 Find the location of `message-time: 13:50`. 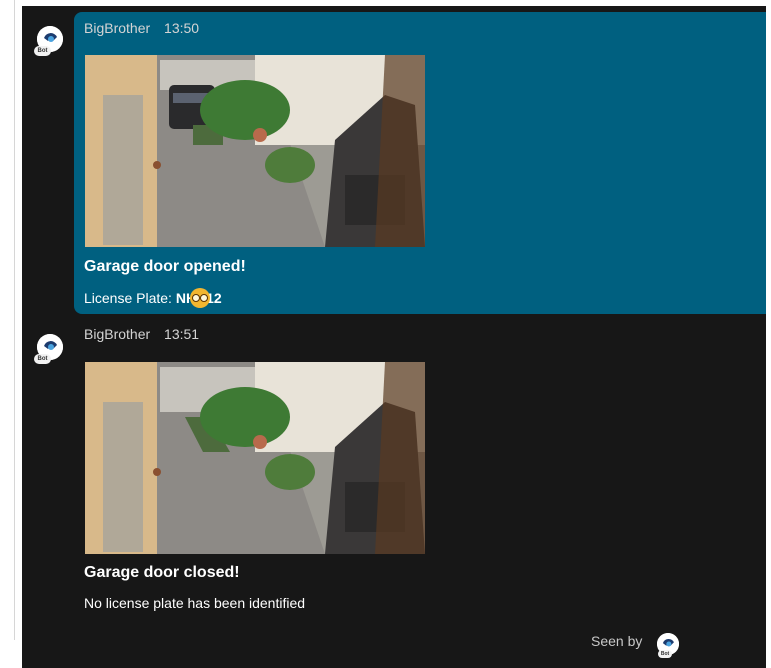

message-time: 13:50 is located at coordinates (182, 28).